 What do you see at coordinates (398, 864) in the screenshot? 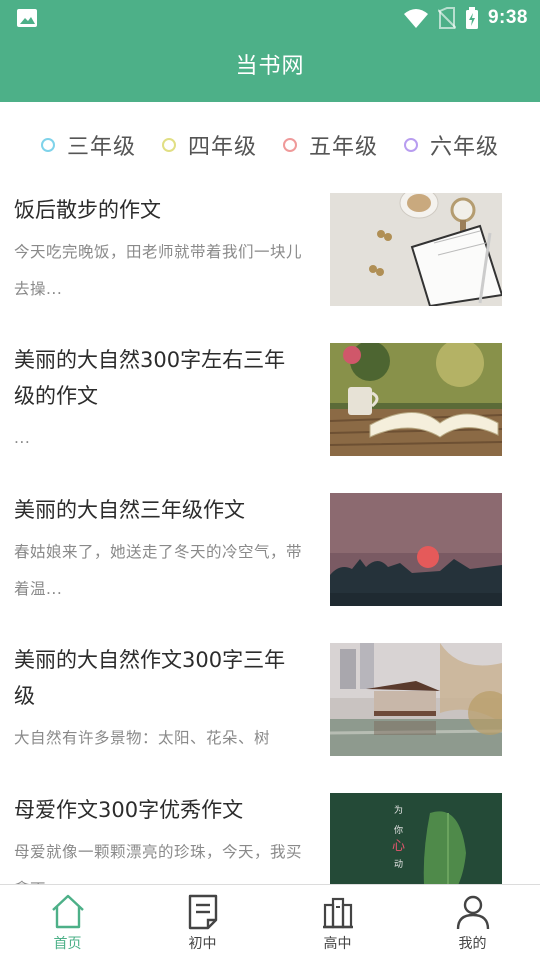
I see `svg-text: 动` at bounding box center [398, 864].